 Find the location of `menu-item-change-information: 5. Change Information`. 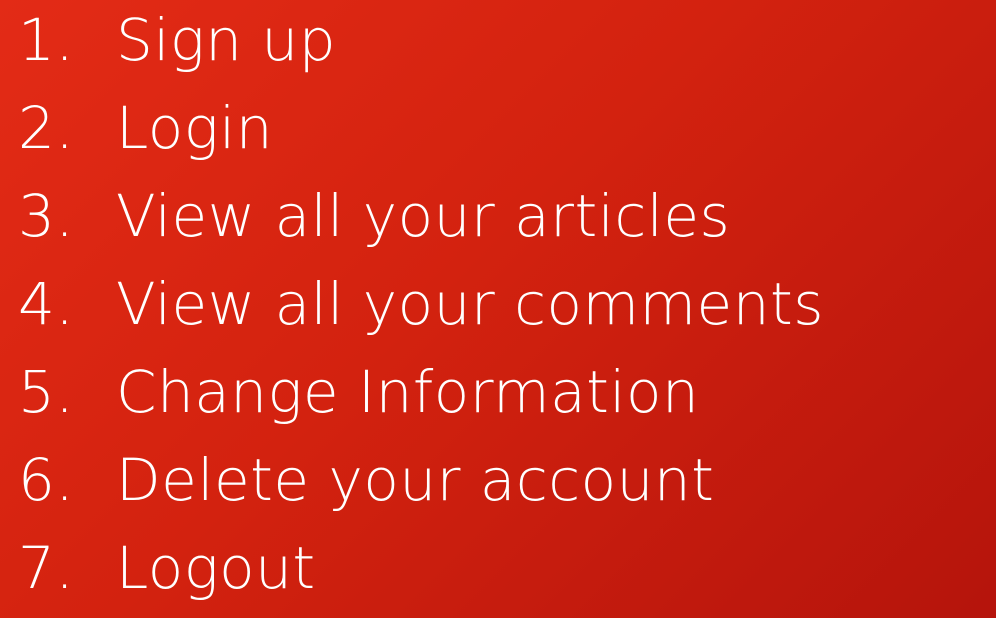

menu-item-change-information: 5. Change Information is located at coordinates (421, 392).